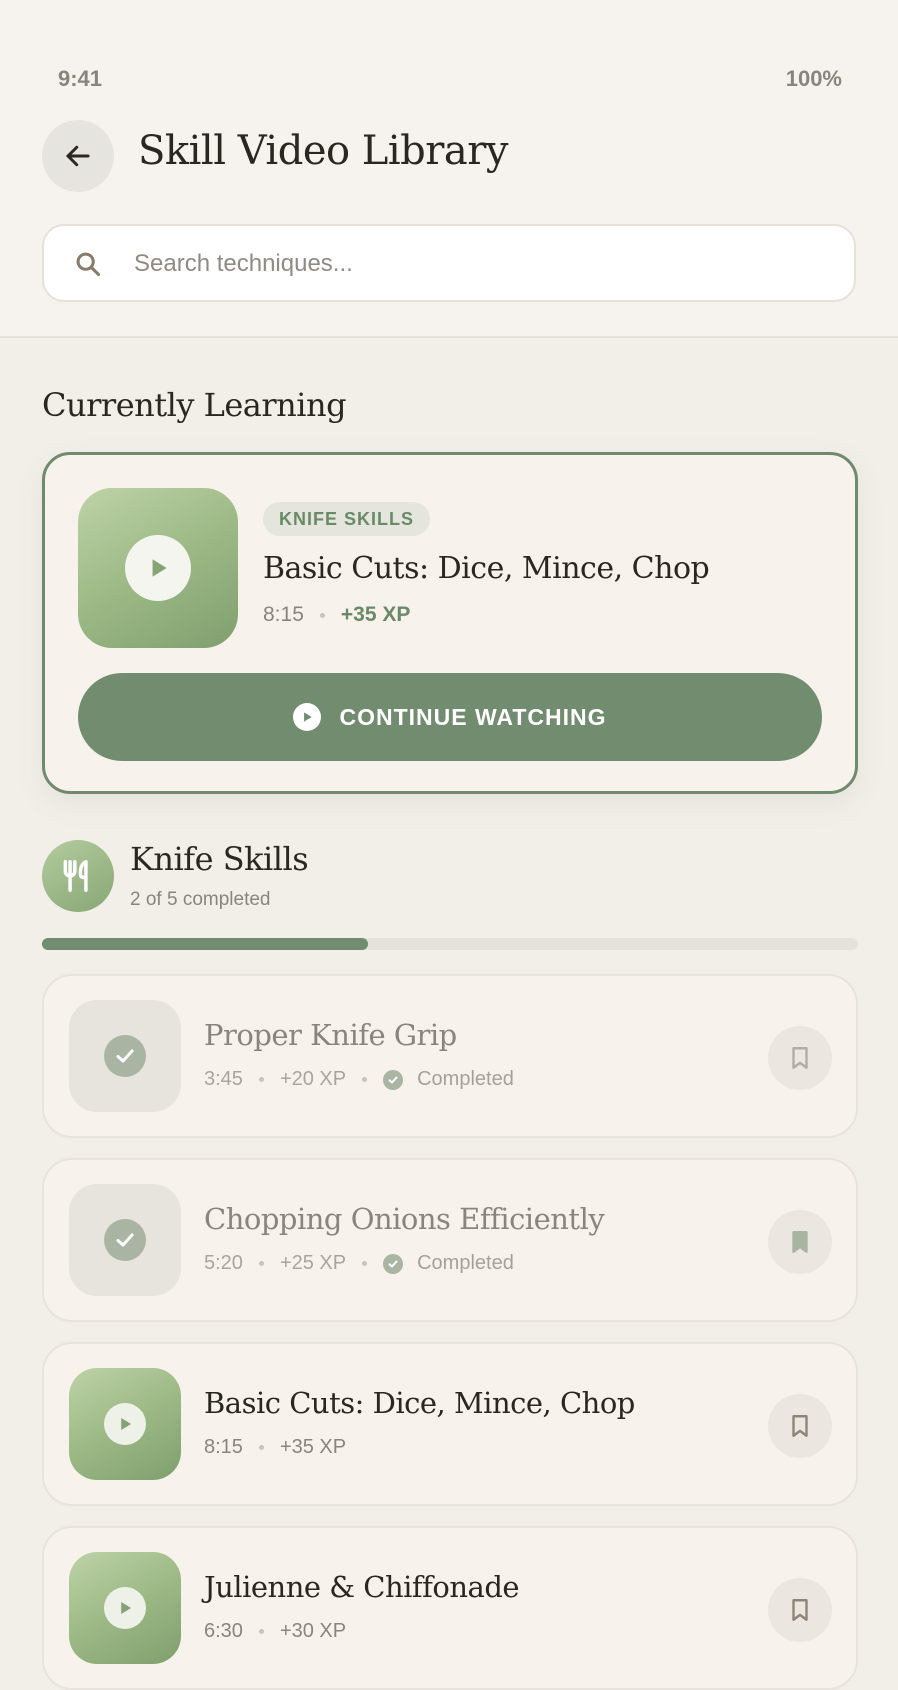 The height and width of the screenshot is (1690, 898). What do you see at coordinates (205, 944) in the screenshot?
I see `category-progress-fill` at bounding box center [205, 944].